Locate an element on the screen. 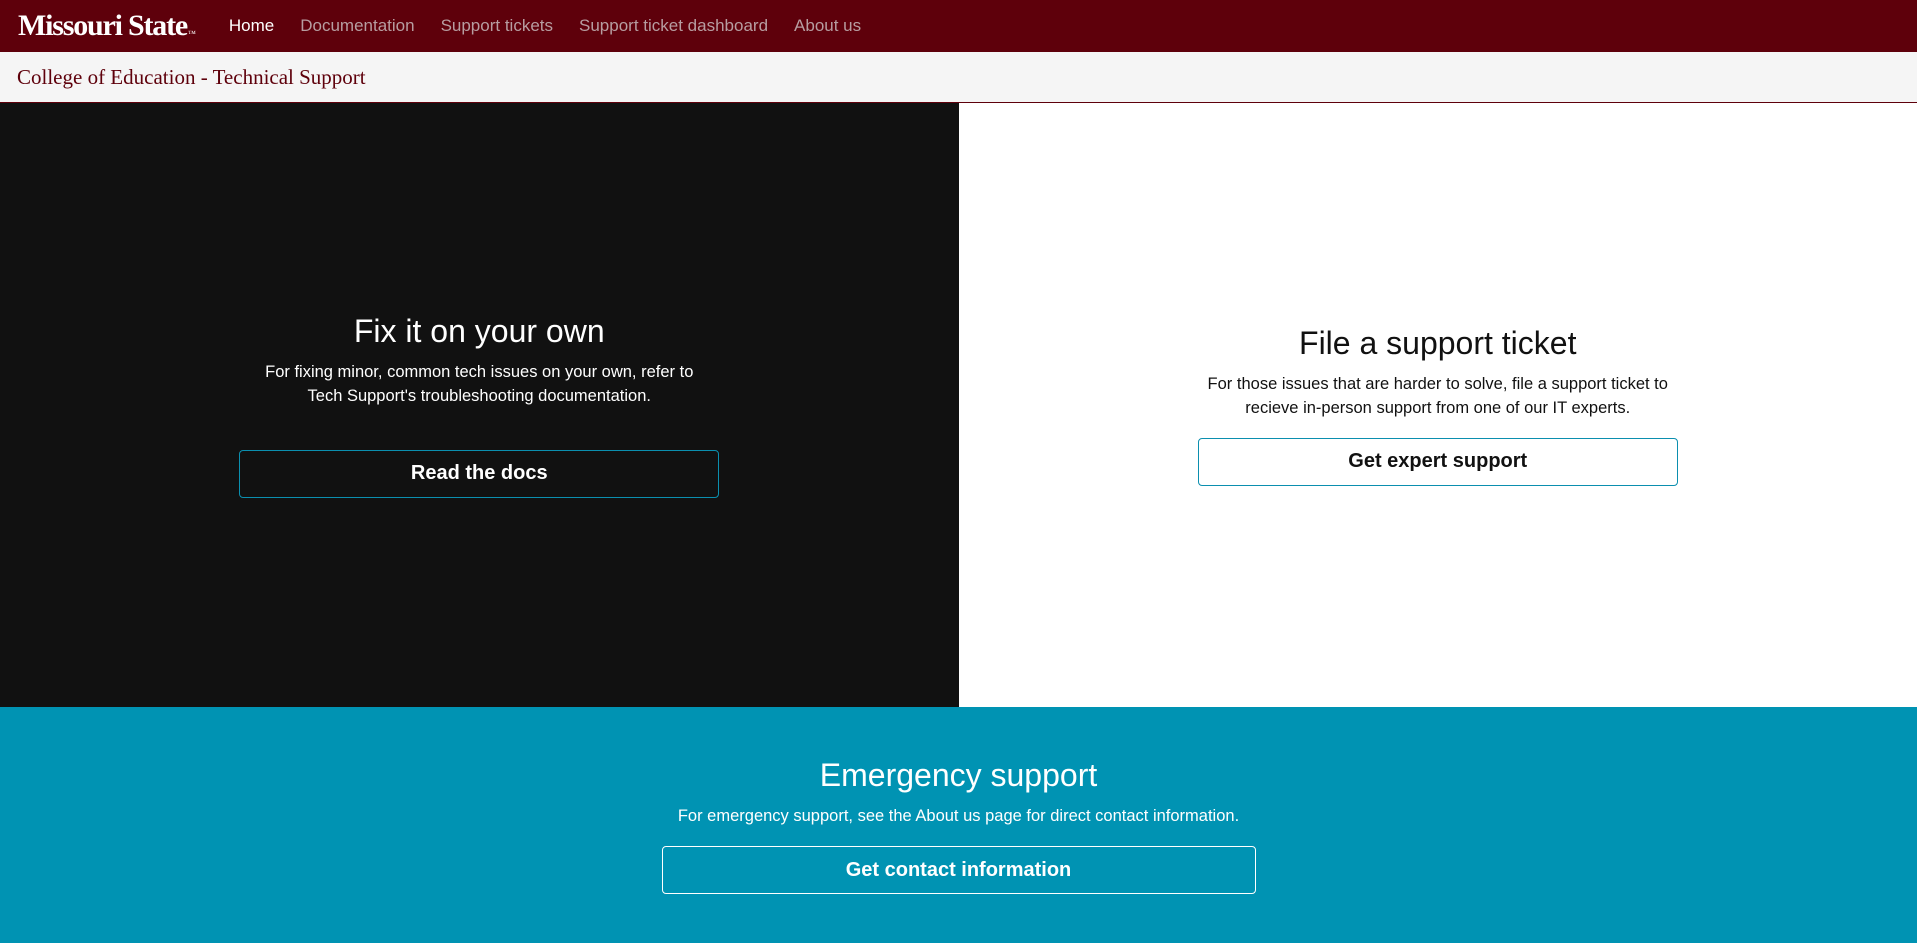 This screenshot has height=943, width=1917. trademark-symbol: ™ is located at coordinates (192, 33).